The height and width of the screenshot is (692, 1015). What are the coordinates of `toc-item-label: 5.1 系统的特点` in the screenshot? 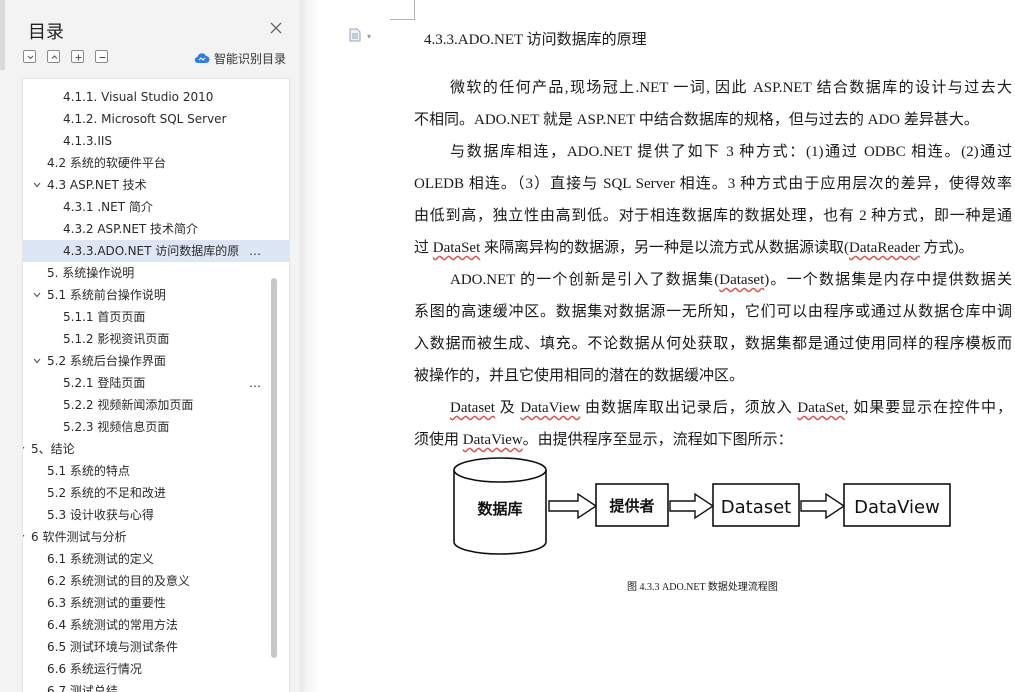 It's located at (88, 471).